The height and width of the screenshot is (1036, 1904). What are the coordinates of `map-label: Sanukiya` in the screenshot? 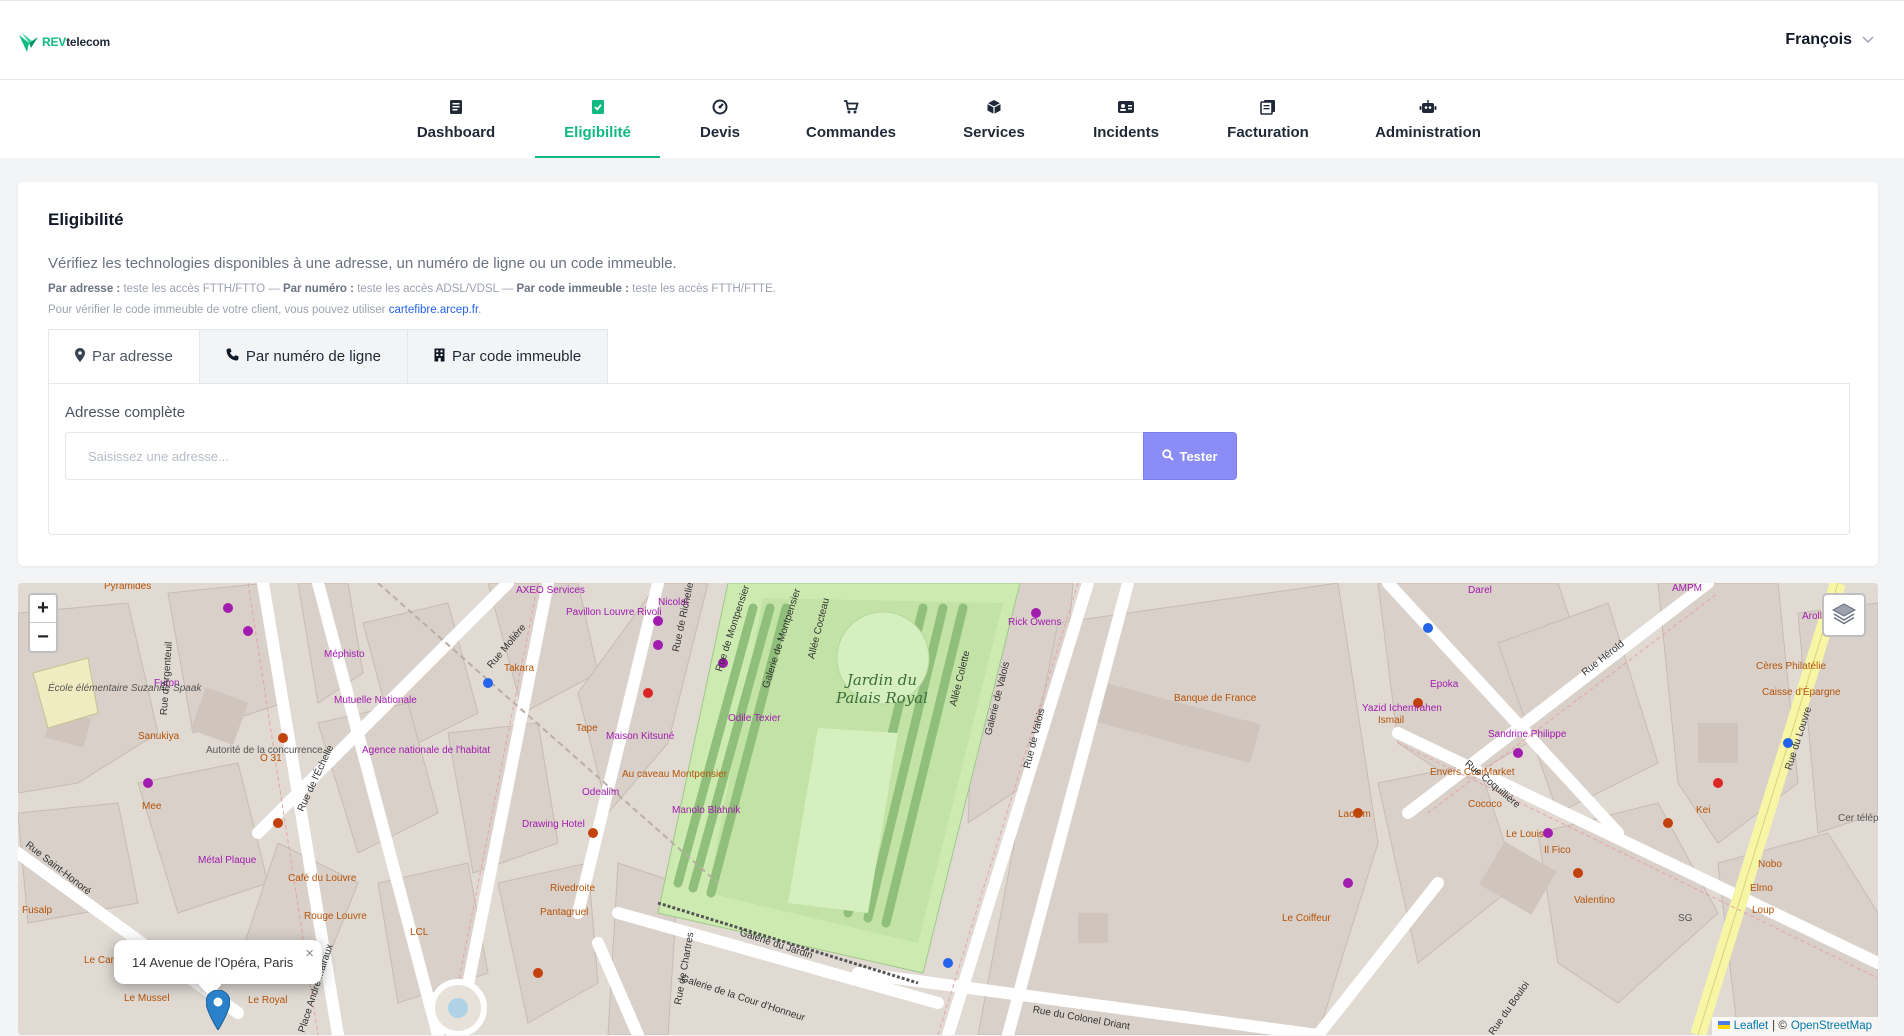 It's located at (159, 736).